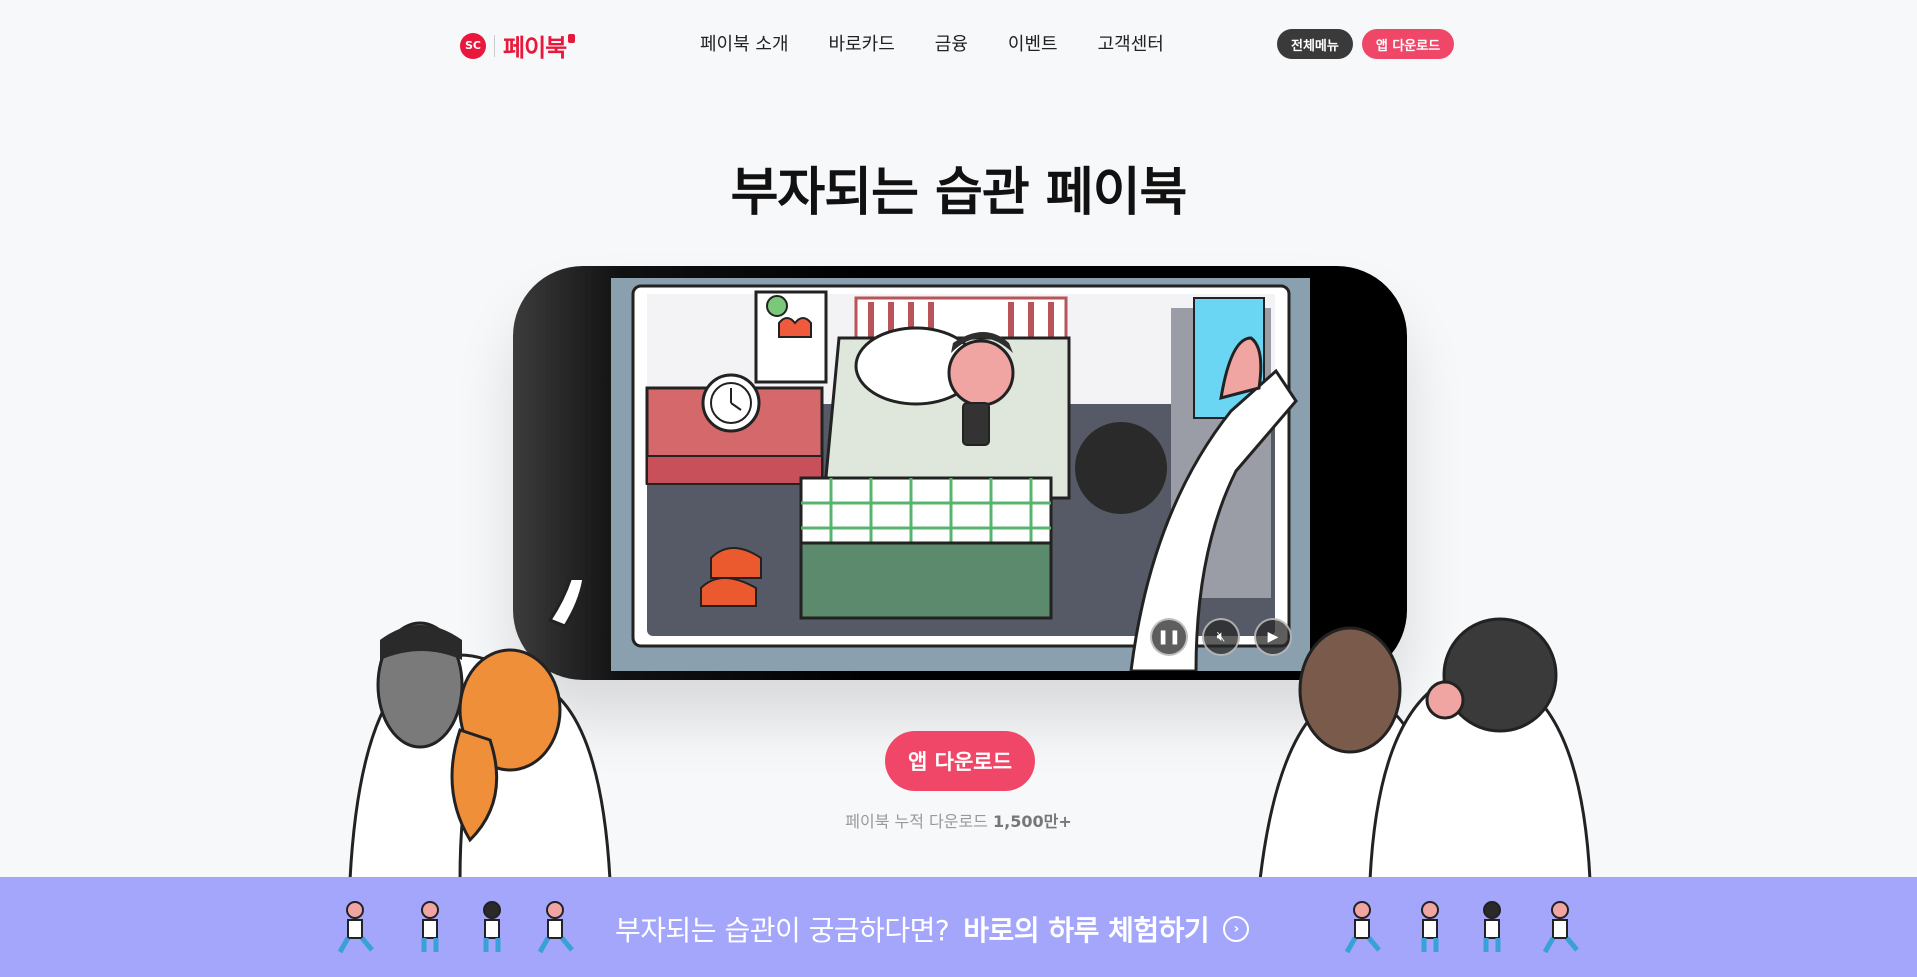 The image size is (1917, 977). What do you see at coordinates (1086, 930) in the screenshot?
I see `banner-text-bold: 바로의 하루 체험하기` at bounding box center [1086, 930].